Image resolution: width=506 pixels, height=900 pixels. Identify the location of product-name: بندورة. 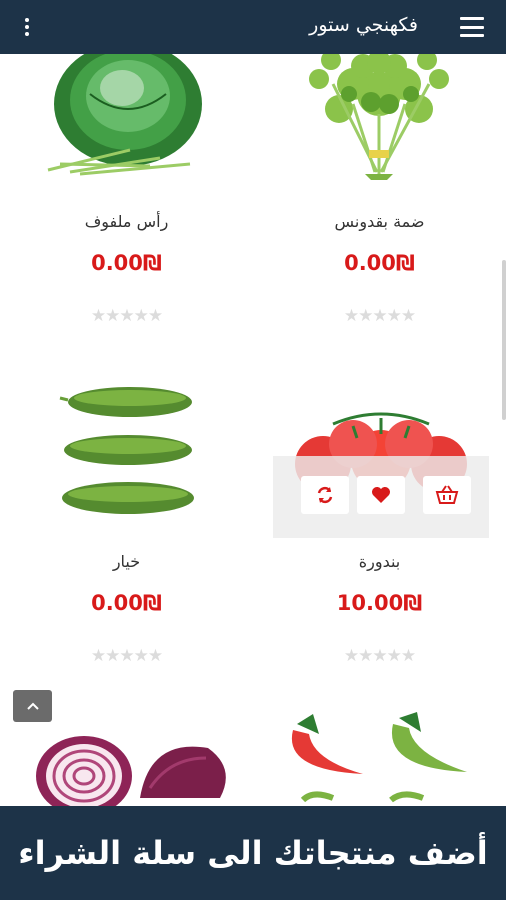
(379, 561).